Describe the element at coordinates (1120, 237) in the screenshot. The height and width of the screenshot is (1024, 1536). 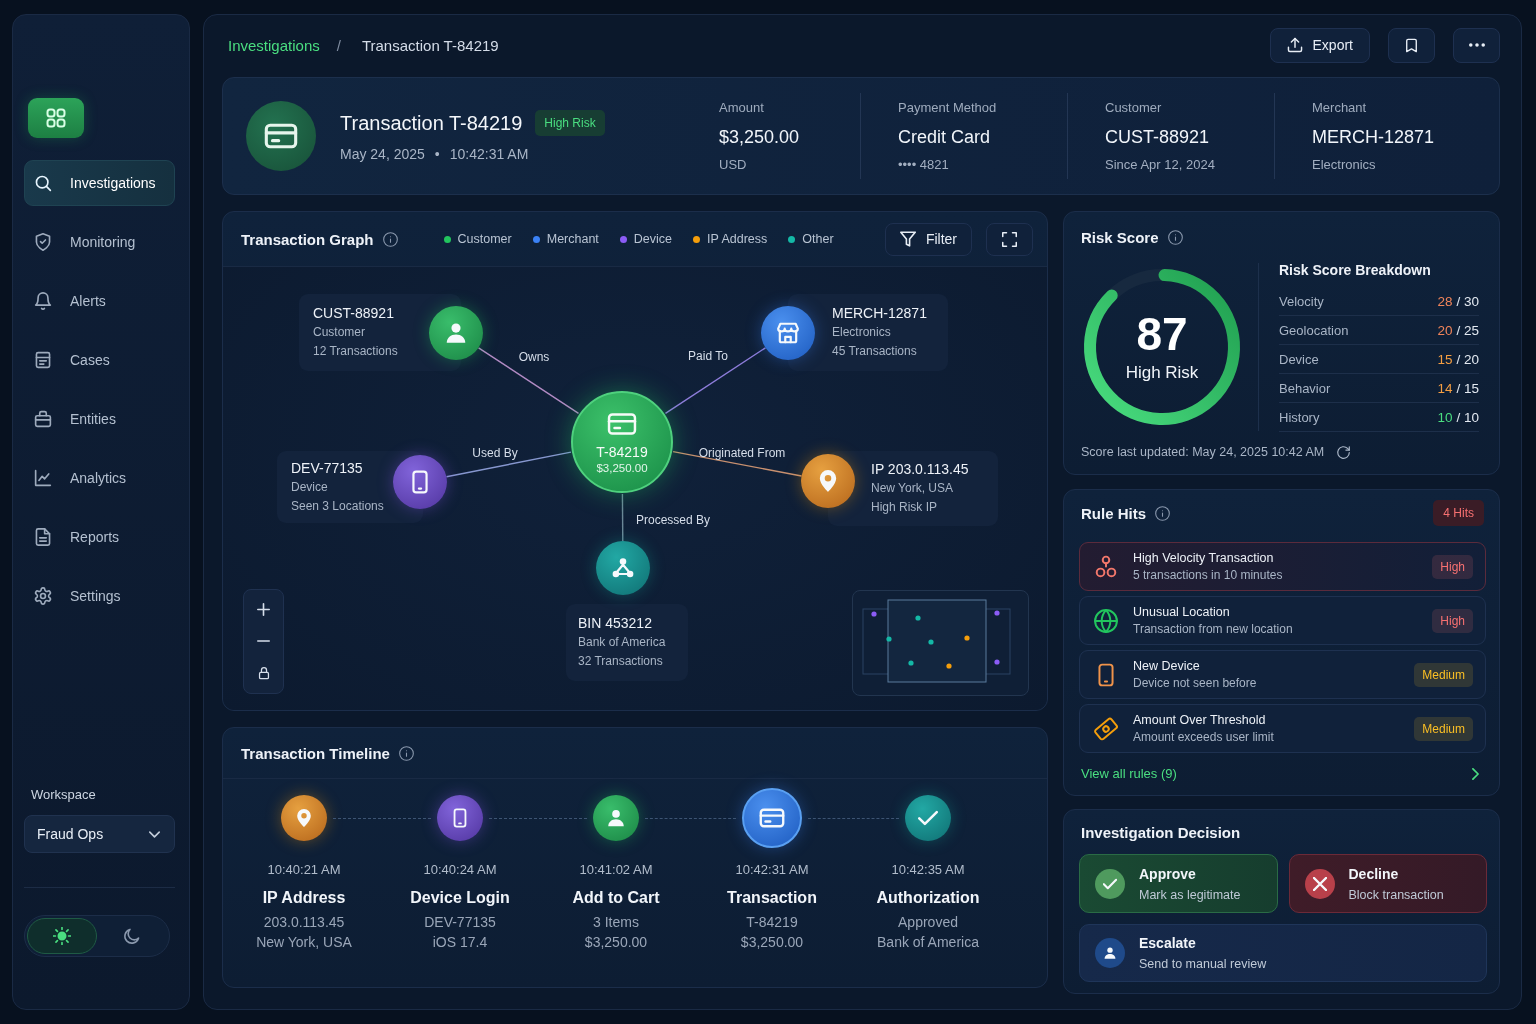
I see `panel-title: Risk Score` at that location.